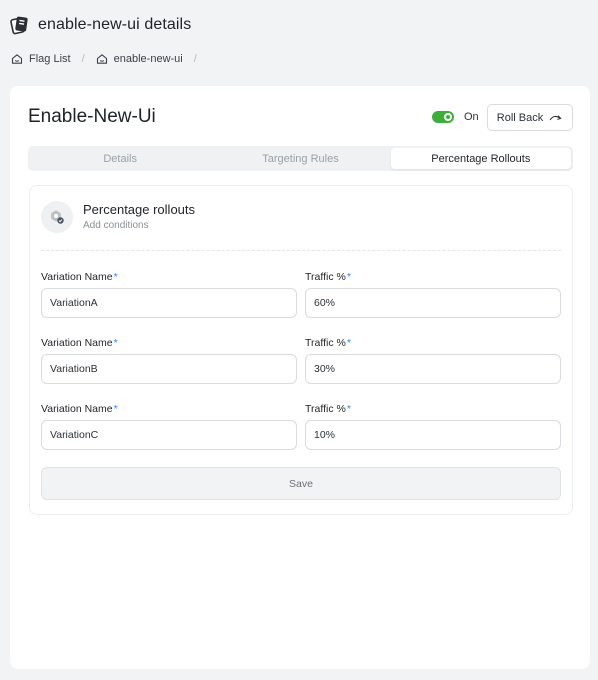  Describe the element at coordinates (471, 117) in the screenshot. I see `toggle-label: On` at that location.